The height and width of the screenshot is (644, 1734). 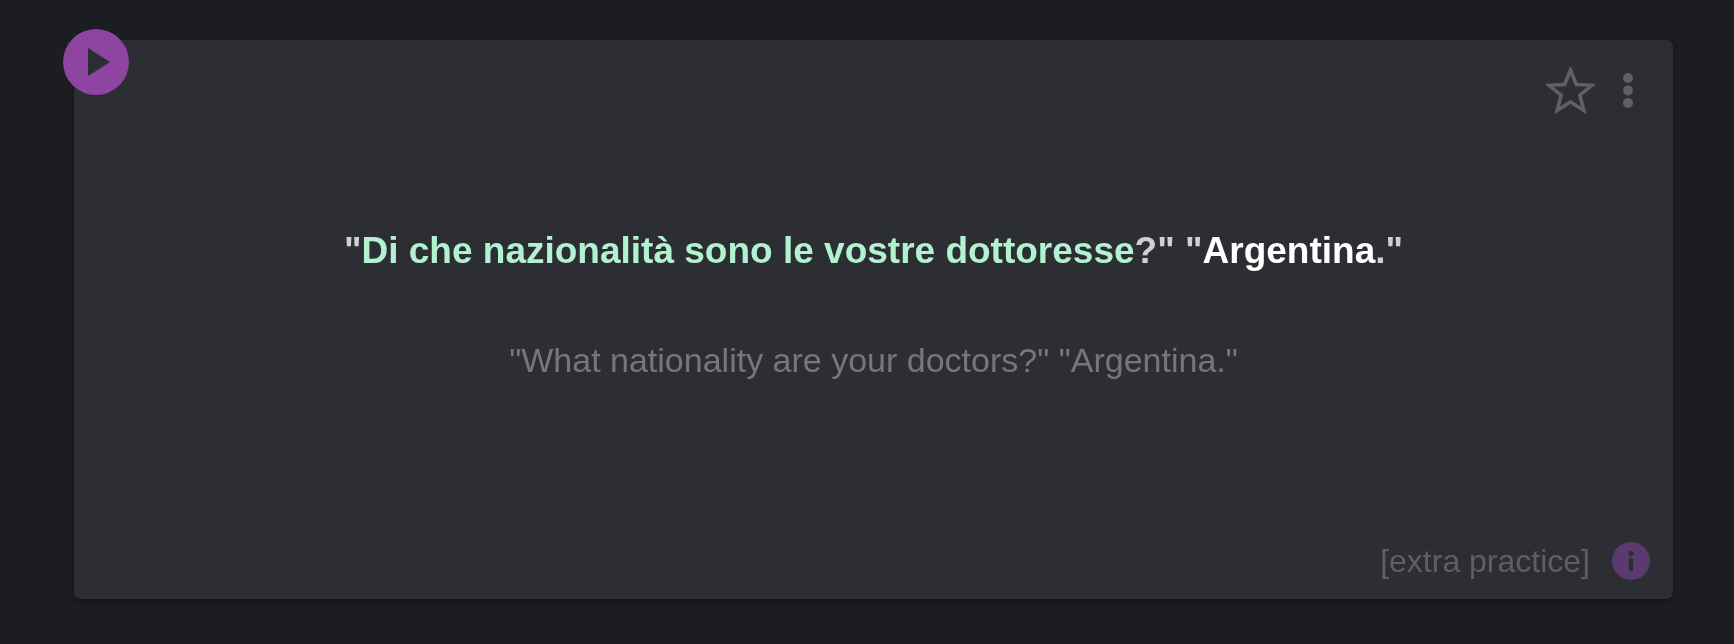 What do you see at coordinates (1570, 90) in the screenshot?
I see `star-icon` at bounding box center [1570, 90].